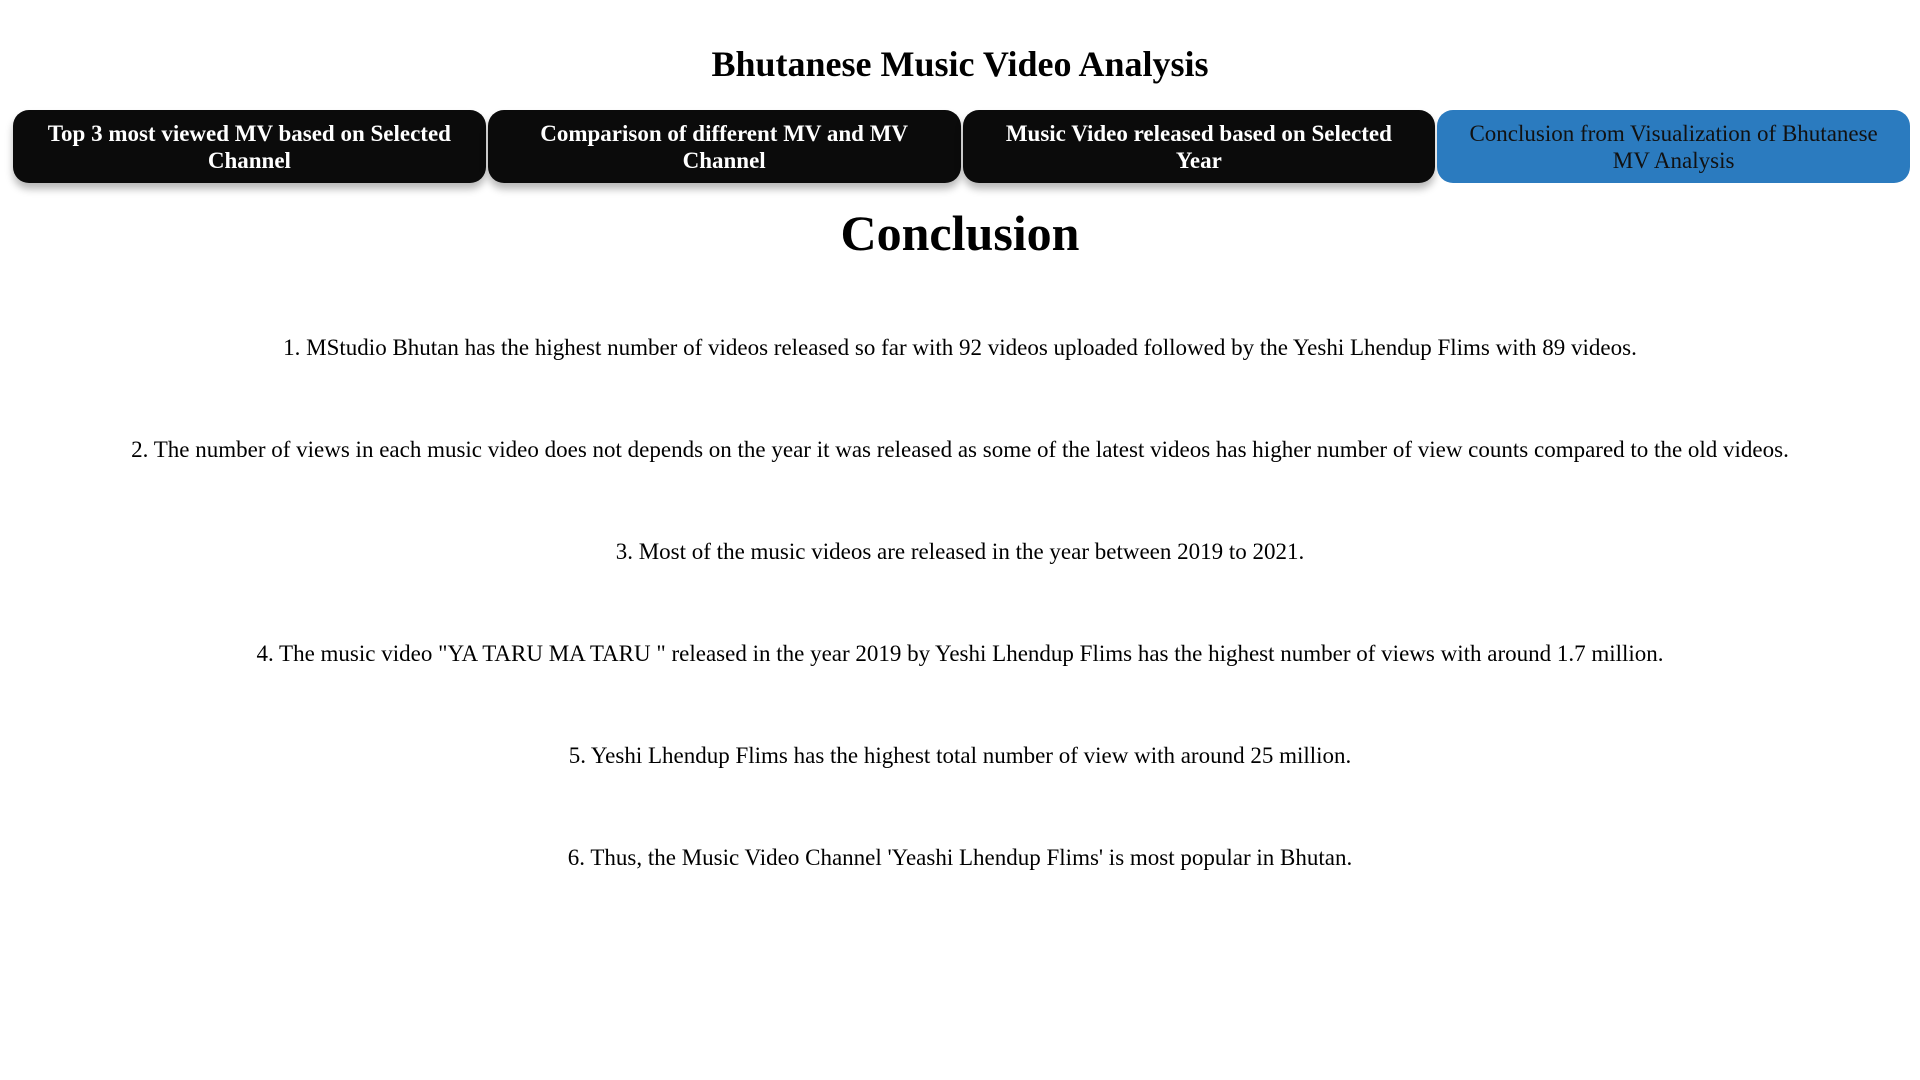  I want to click on app-title: Bhutanese Music Video Analysis, so click(960, 64).